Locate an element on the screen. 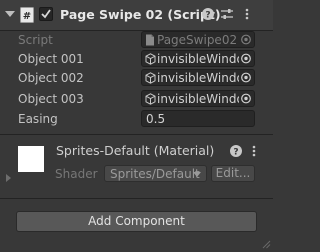  script-field-value: PageSwipe02 is located at coordinates (197, 40).